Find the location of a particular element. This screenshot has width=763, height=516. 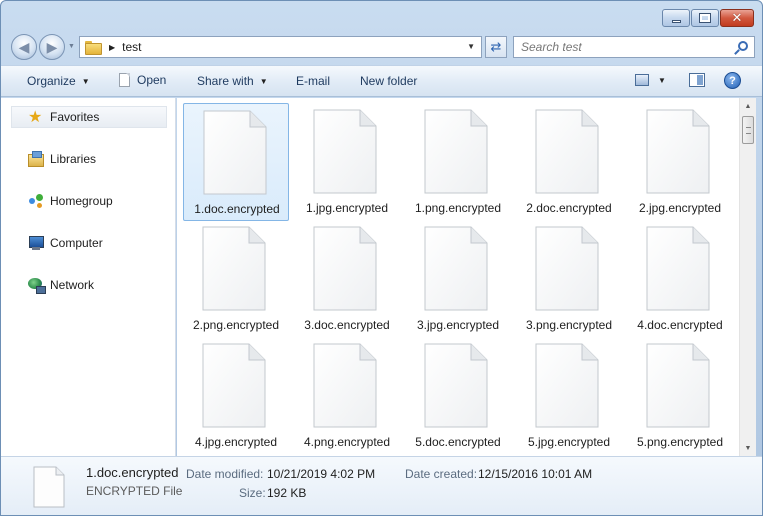

sidebar-item-libraries: Libraries is located at coordinates (89, 159).